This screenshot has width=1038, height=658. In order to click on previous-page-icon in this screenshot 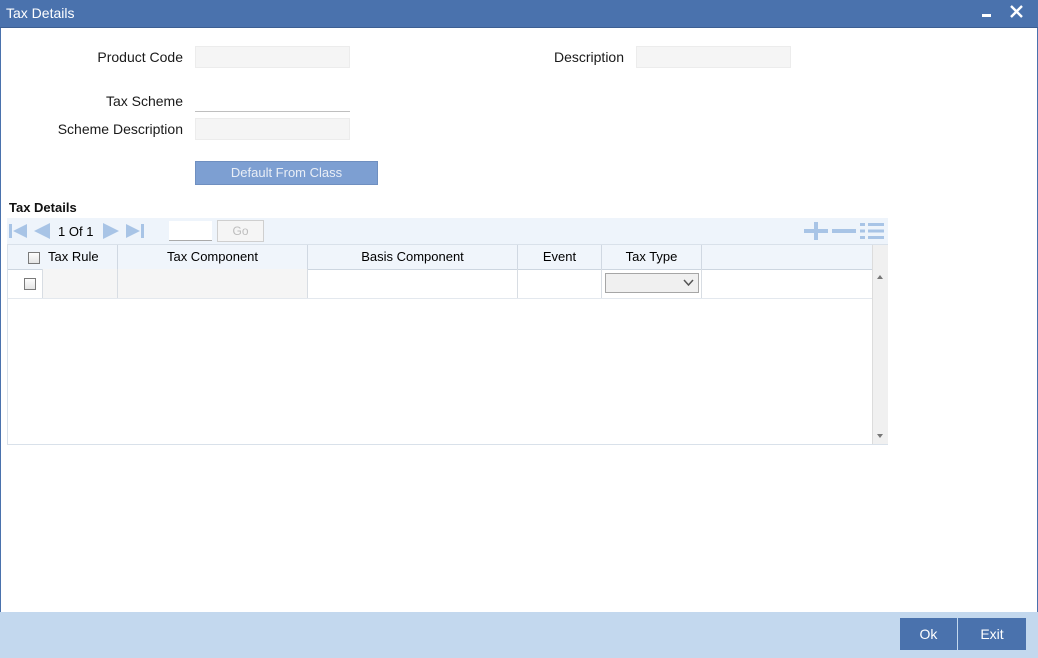, I will do `click(41, 231)`.